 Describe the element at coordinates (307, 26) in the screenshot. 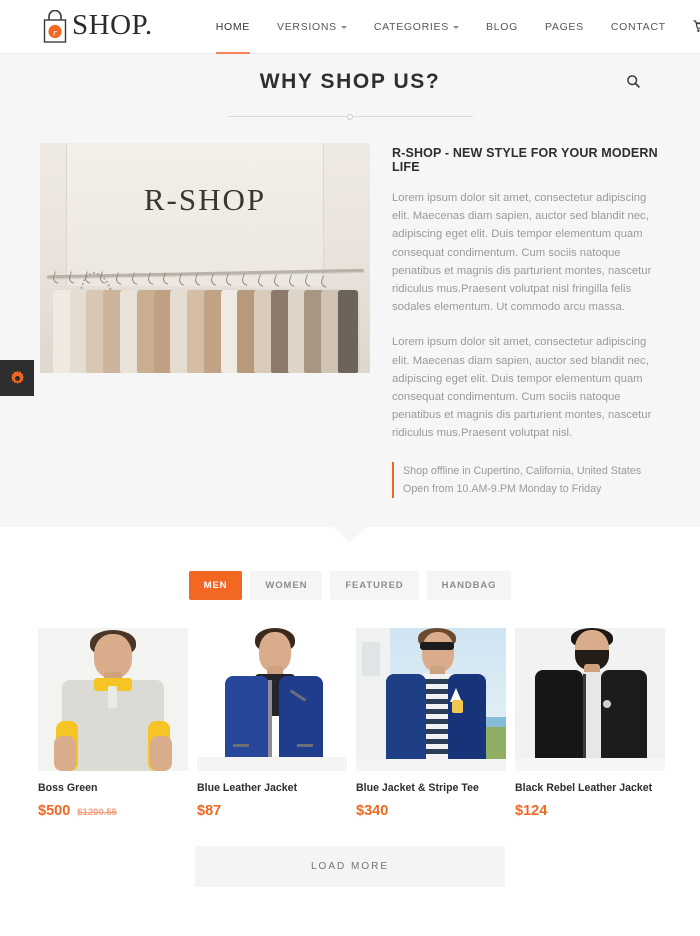

I see `nav-label: VERSIONS` at that location.